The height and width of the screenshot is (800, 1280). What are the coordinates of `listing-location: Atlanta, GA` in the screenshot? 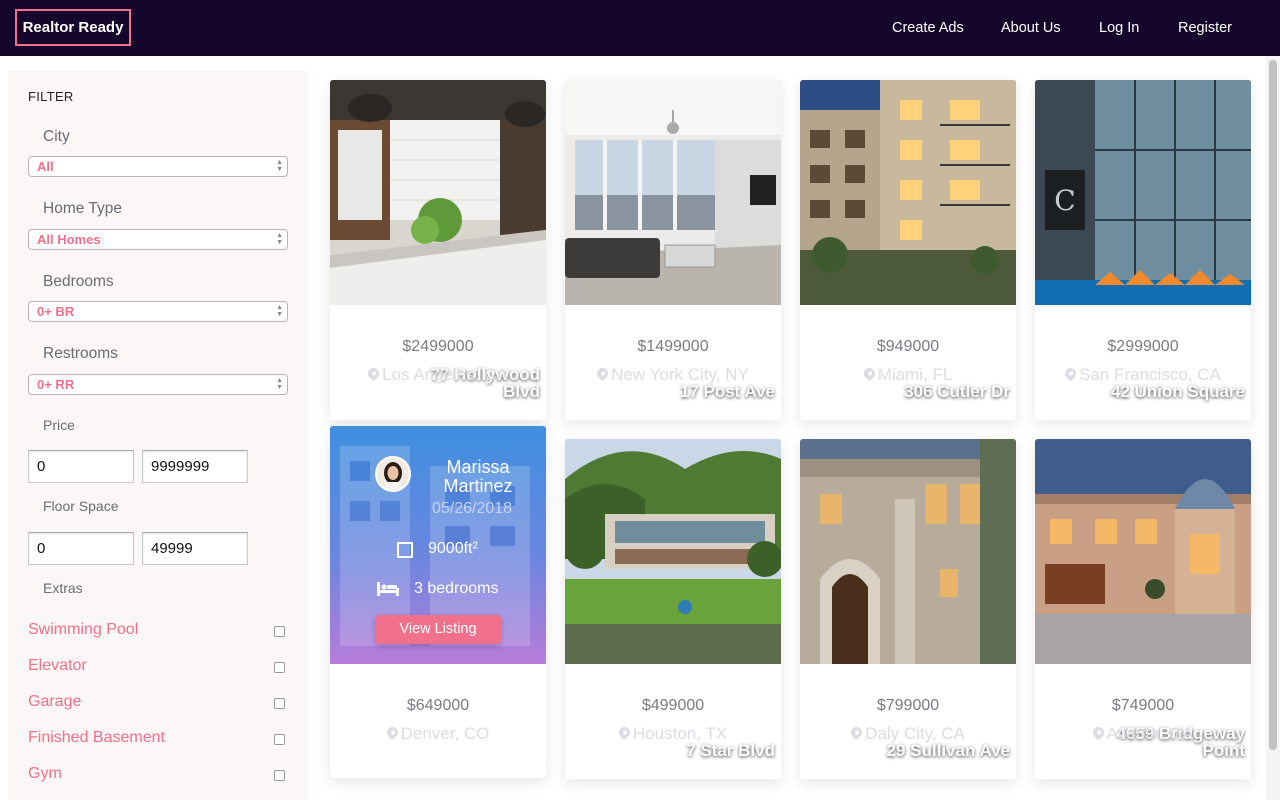 It's located at (1143, 734).